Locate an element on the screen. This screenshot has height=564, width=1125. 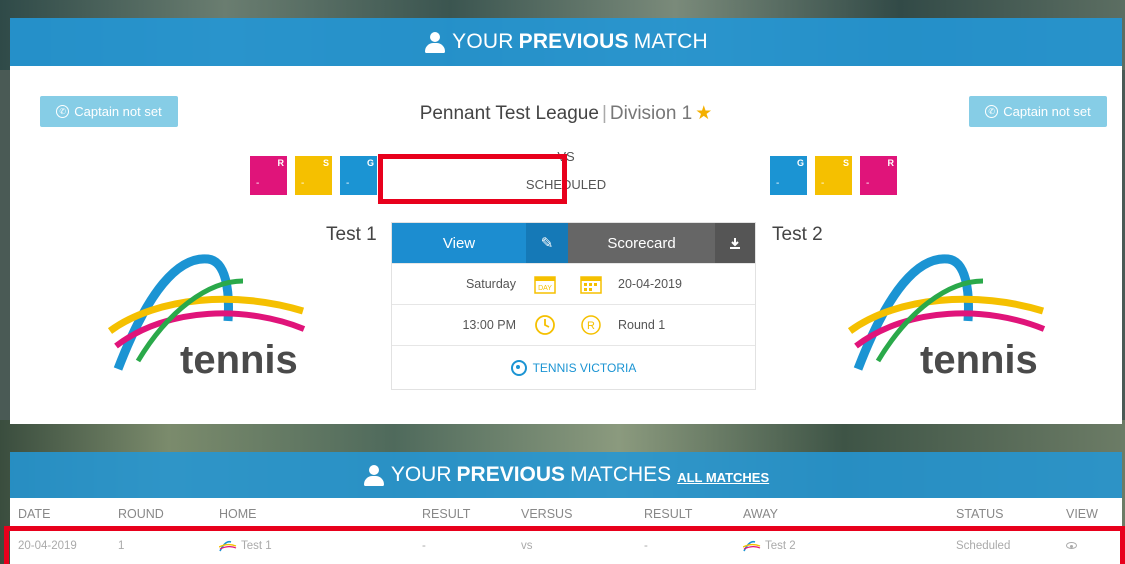
scorecard-button: Scorecard is located at coordinates (661, 243).